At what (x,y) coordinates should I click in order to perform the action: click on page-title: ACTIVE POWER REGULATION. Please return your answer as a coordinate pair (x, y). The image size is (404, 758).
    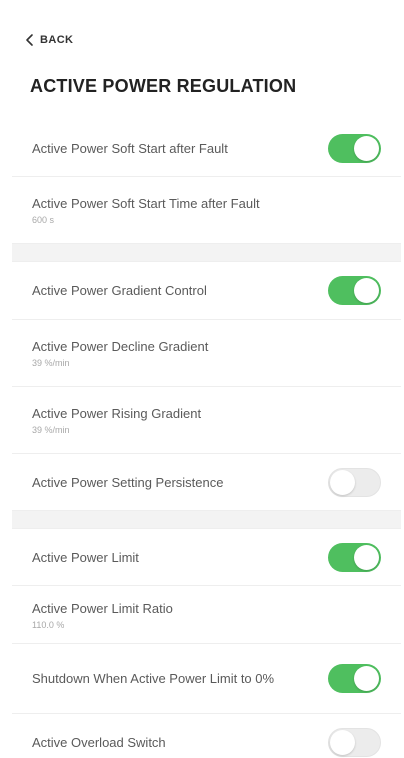
    Looking at the image, I should click on (163, 86).